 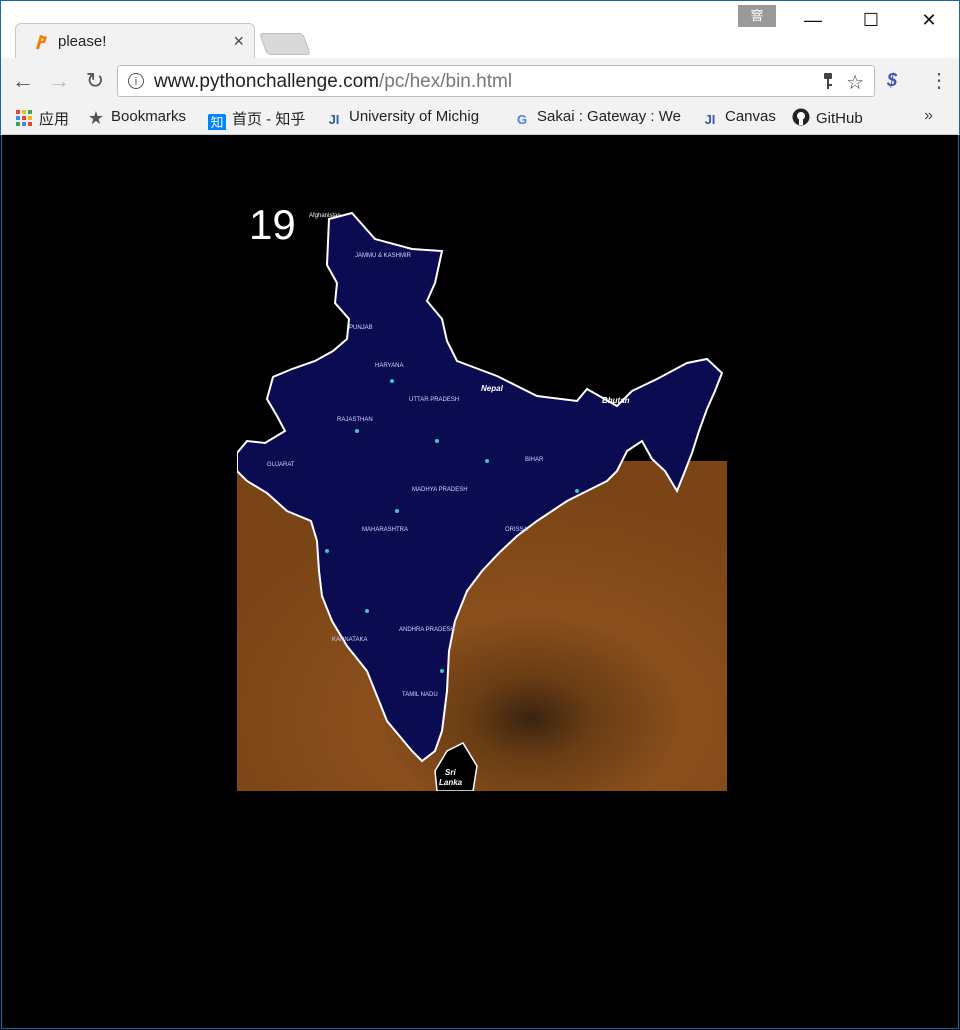 I want to click on bookmark-umich: JI University of Michig, so click(x=410, y=119).